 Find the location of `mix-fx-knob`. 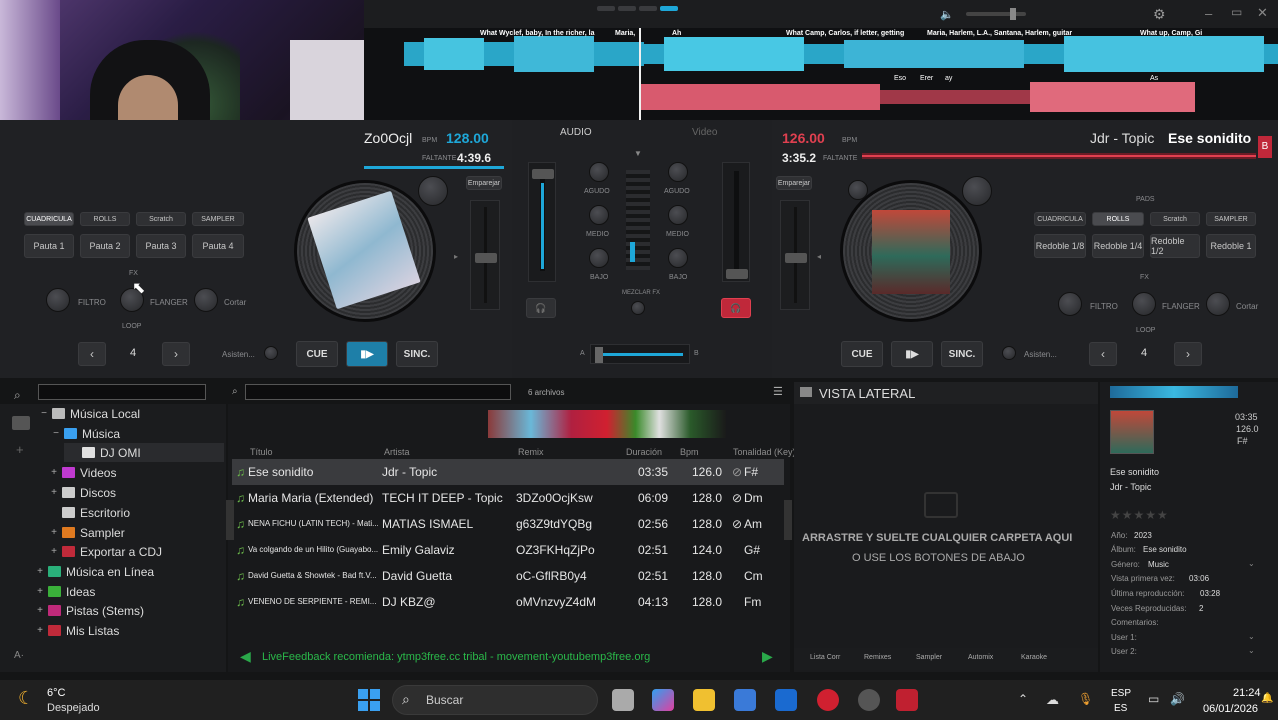

mix-fx-knob is located at coordinates (638, 308).